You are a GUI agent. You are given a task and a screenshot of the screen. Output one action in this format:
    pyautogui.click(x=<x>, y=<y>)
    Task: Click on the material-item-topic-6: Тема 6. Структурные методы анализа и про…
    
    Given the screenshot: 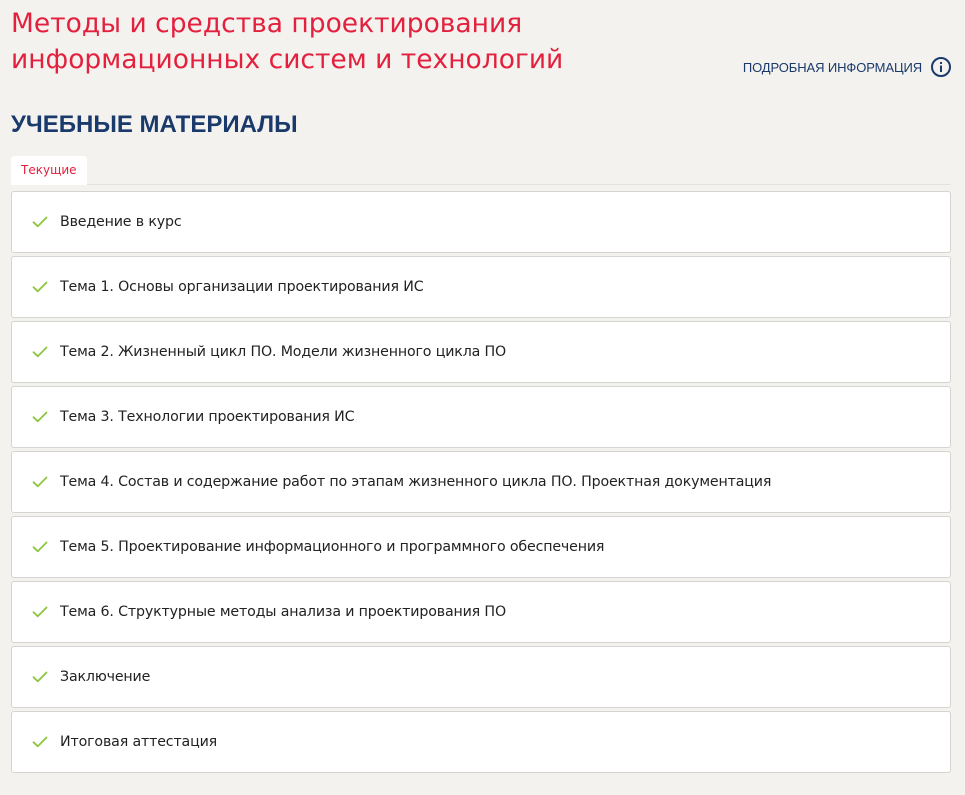 What is the action you would take?
    pyautogui.click(x=481, y=612)
    